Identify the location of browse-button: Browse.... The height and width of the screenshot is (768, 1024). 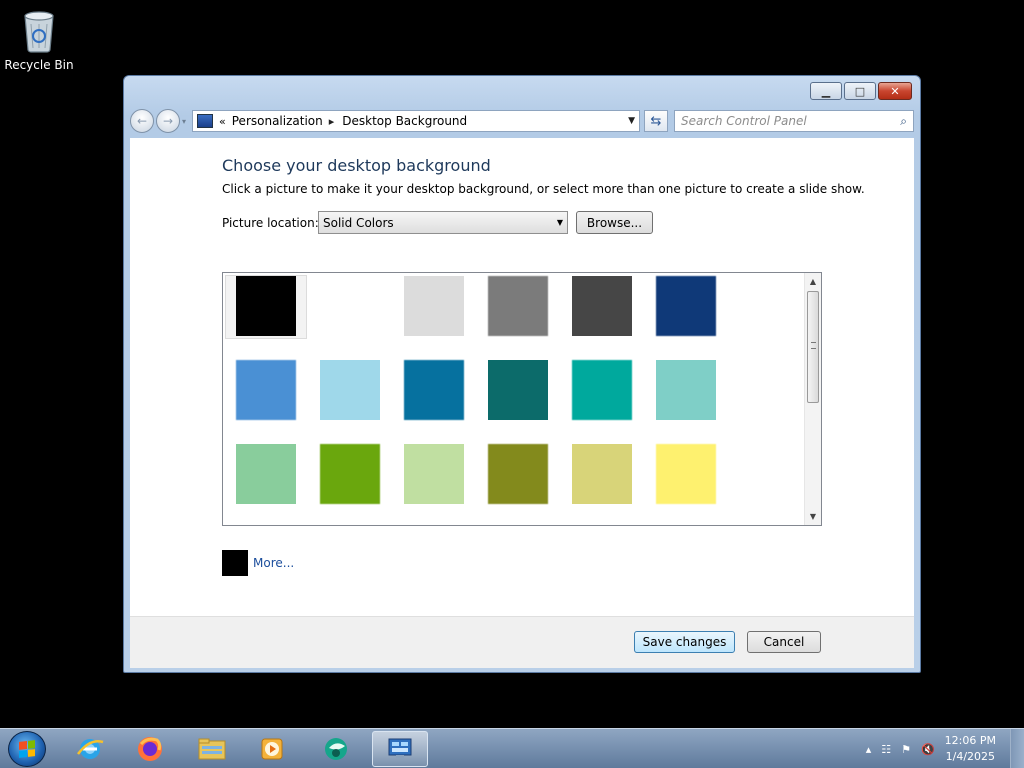
(614, 222).